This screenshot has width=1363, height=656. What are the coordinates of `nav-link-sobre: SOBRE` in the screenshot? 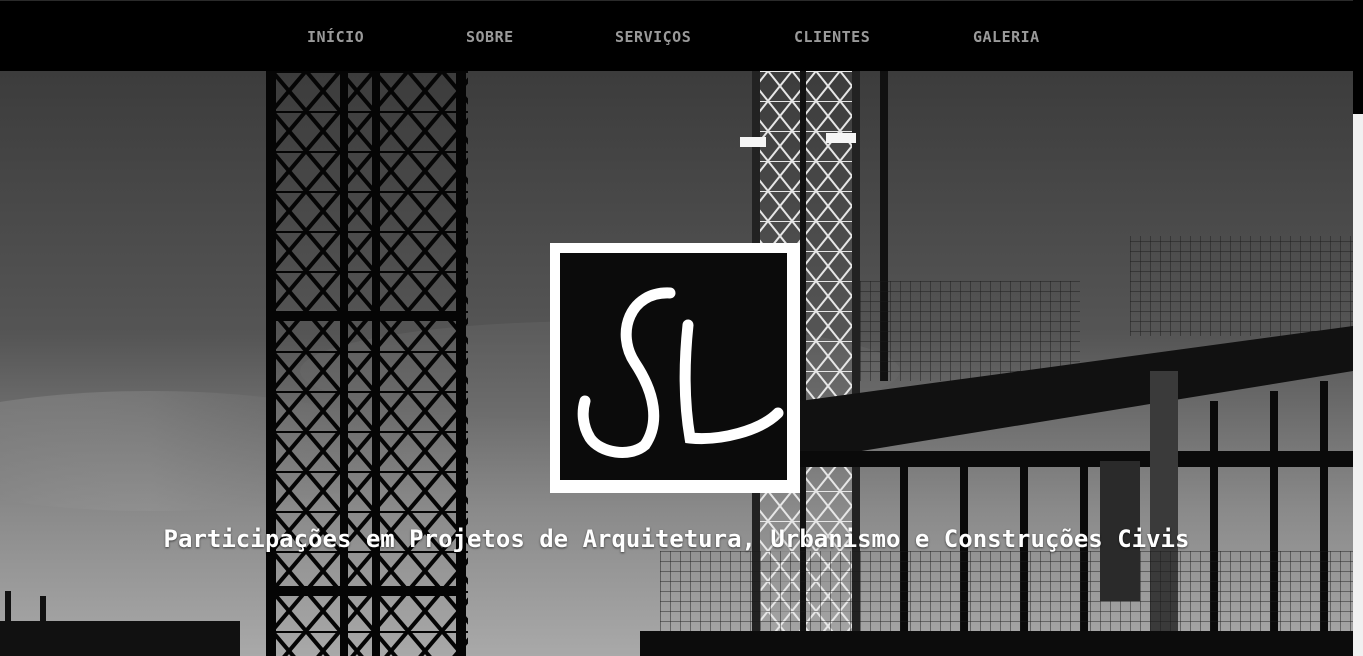 It's located at (490, 37).